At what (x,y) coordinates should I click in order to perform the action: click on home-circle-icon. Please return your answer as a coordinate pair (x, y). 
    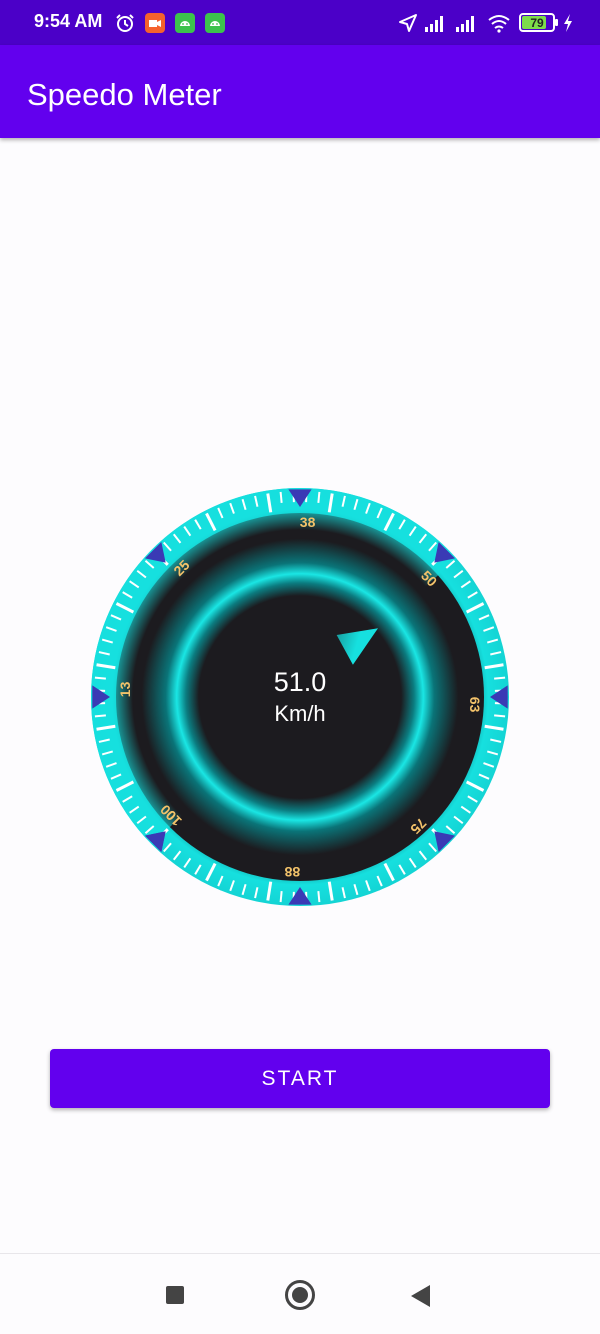
    Looking at the image, I should click on (300, 1295).